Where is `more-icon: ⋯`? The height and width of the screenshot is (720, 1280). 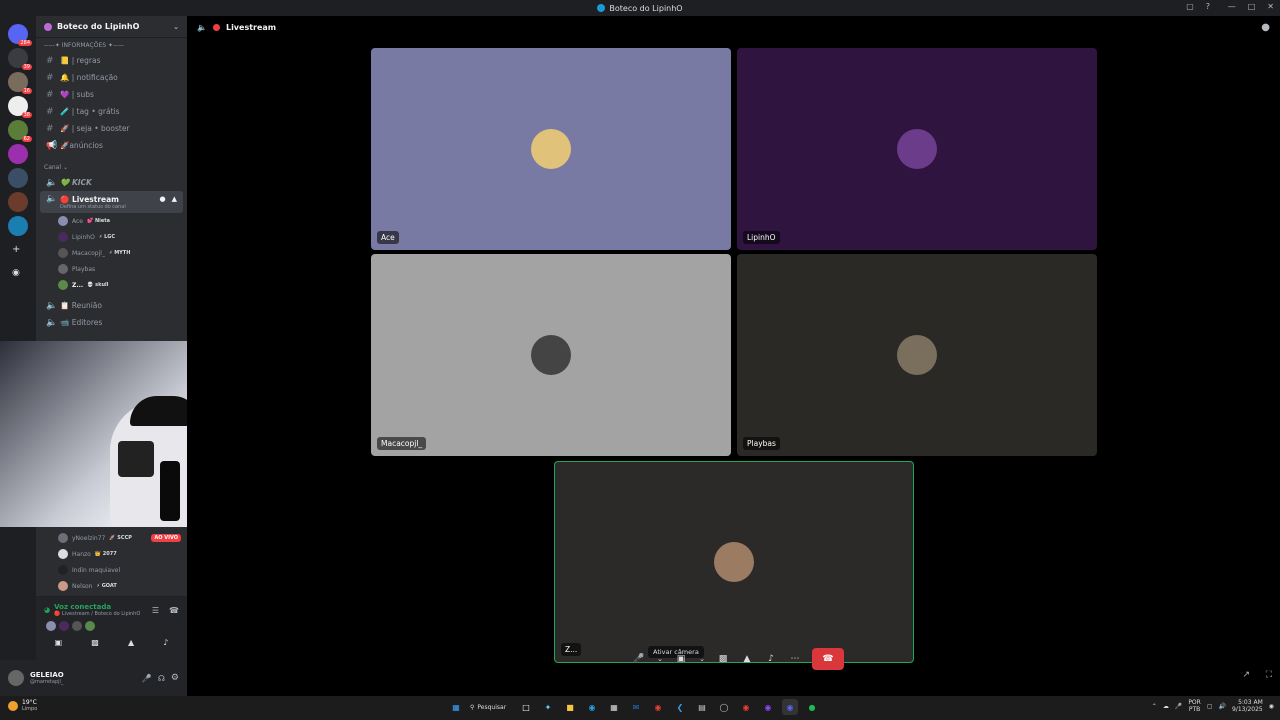 more-icon: ⋯ is located at coordinates (795, 659).